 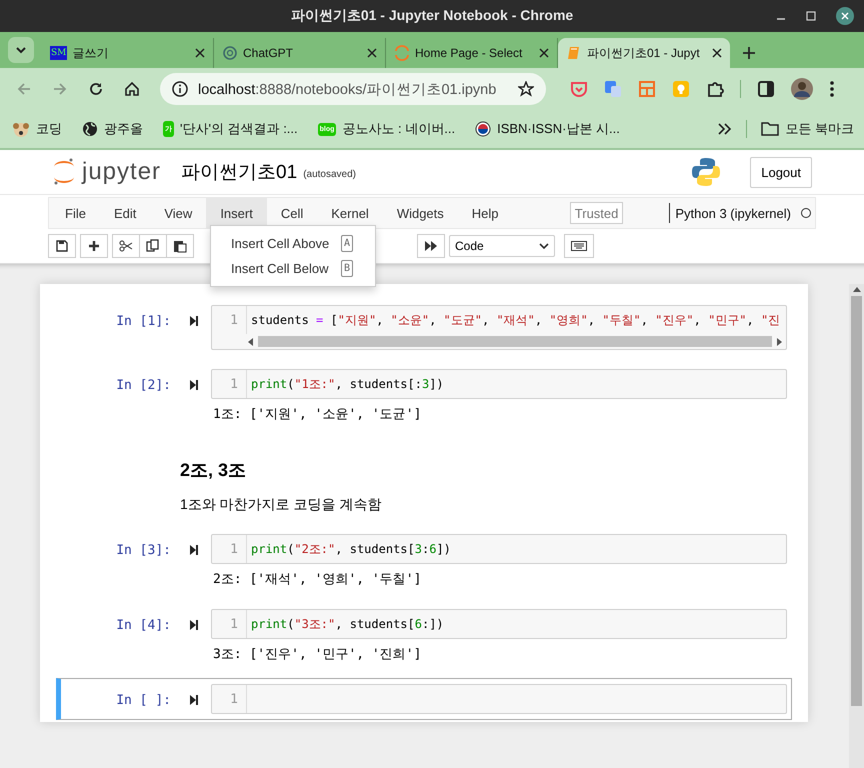 What do you see at coordinates (526, 89) in the screenshot?
I see `star-icon` at bounding box center [526, 89].